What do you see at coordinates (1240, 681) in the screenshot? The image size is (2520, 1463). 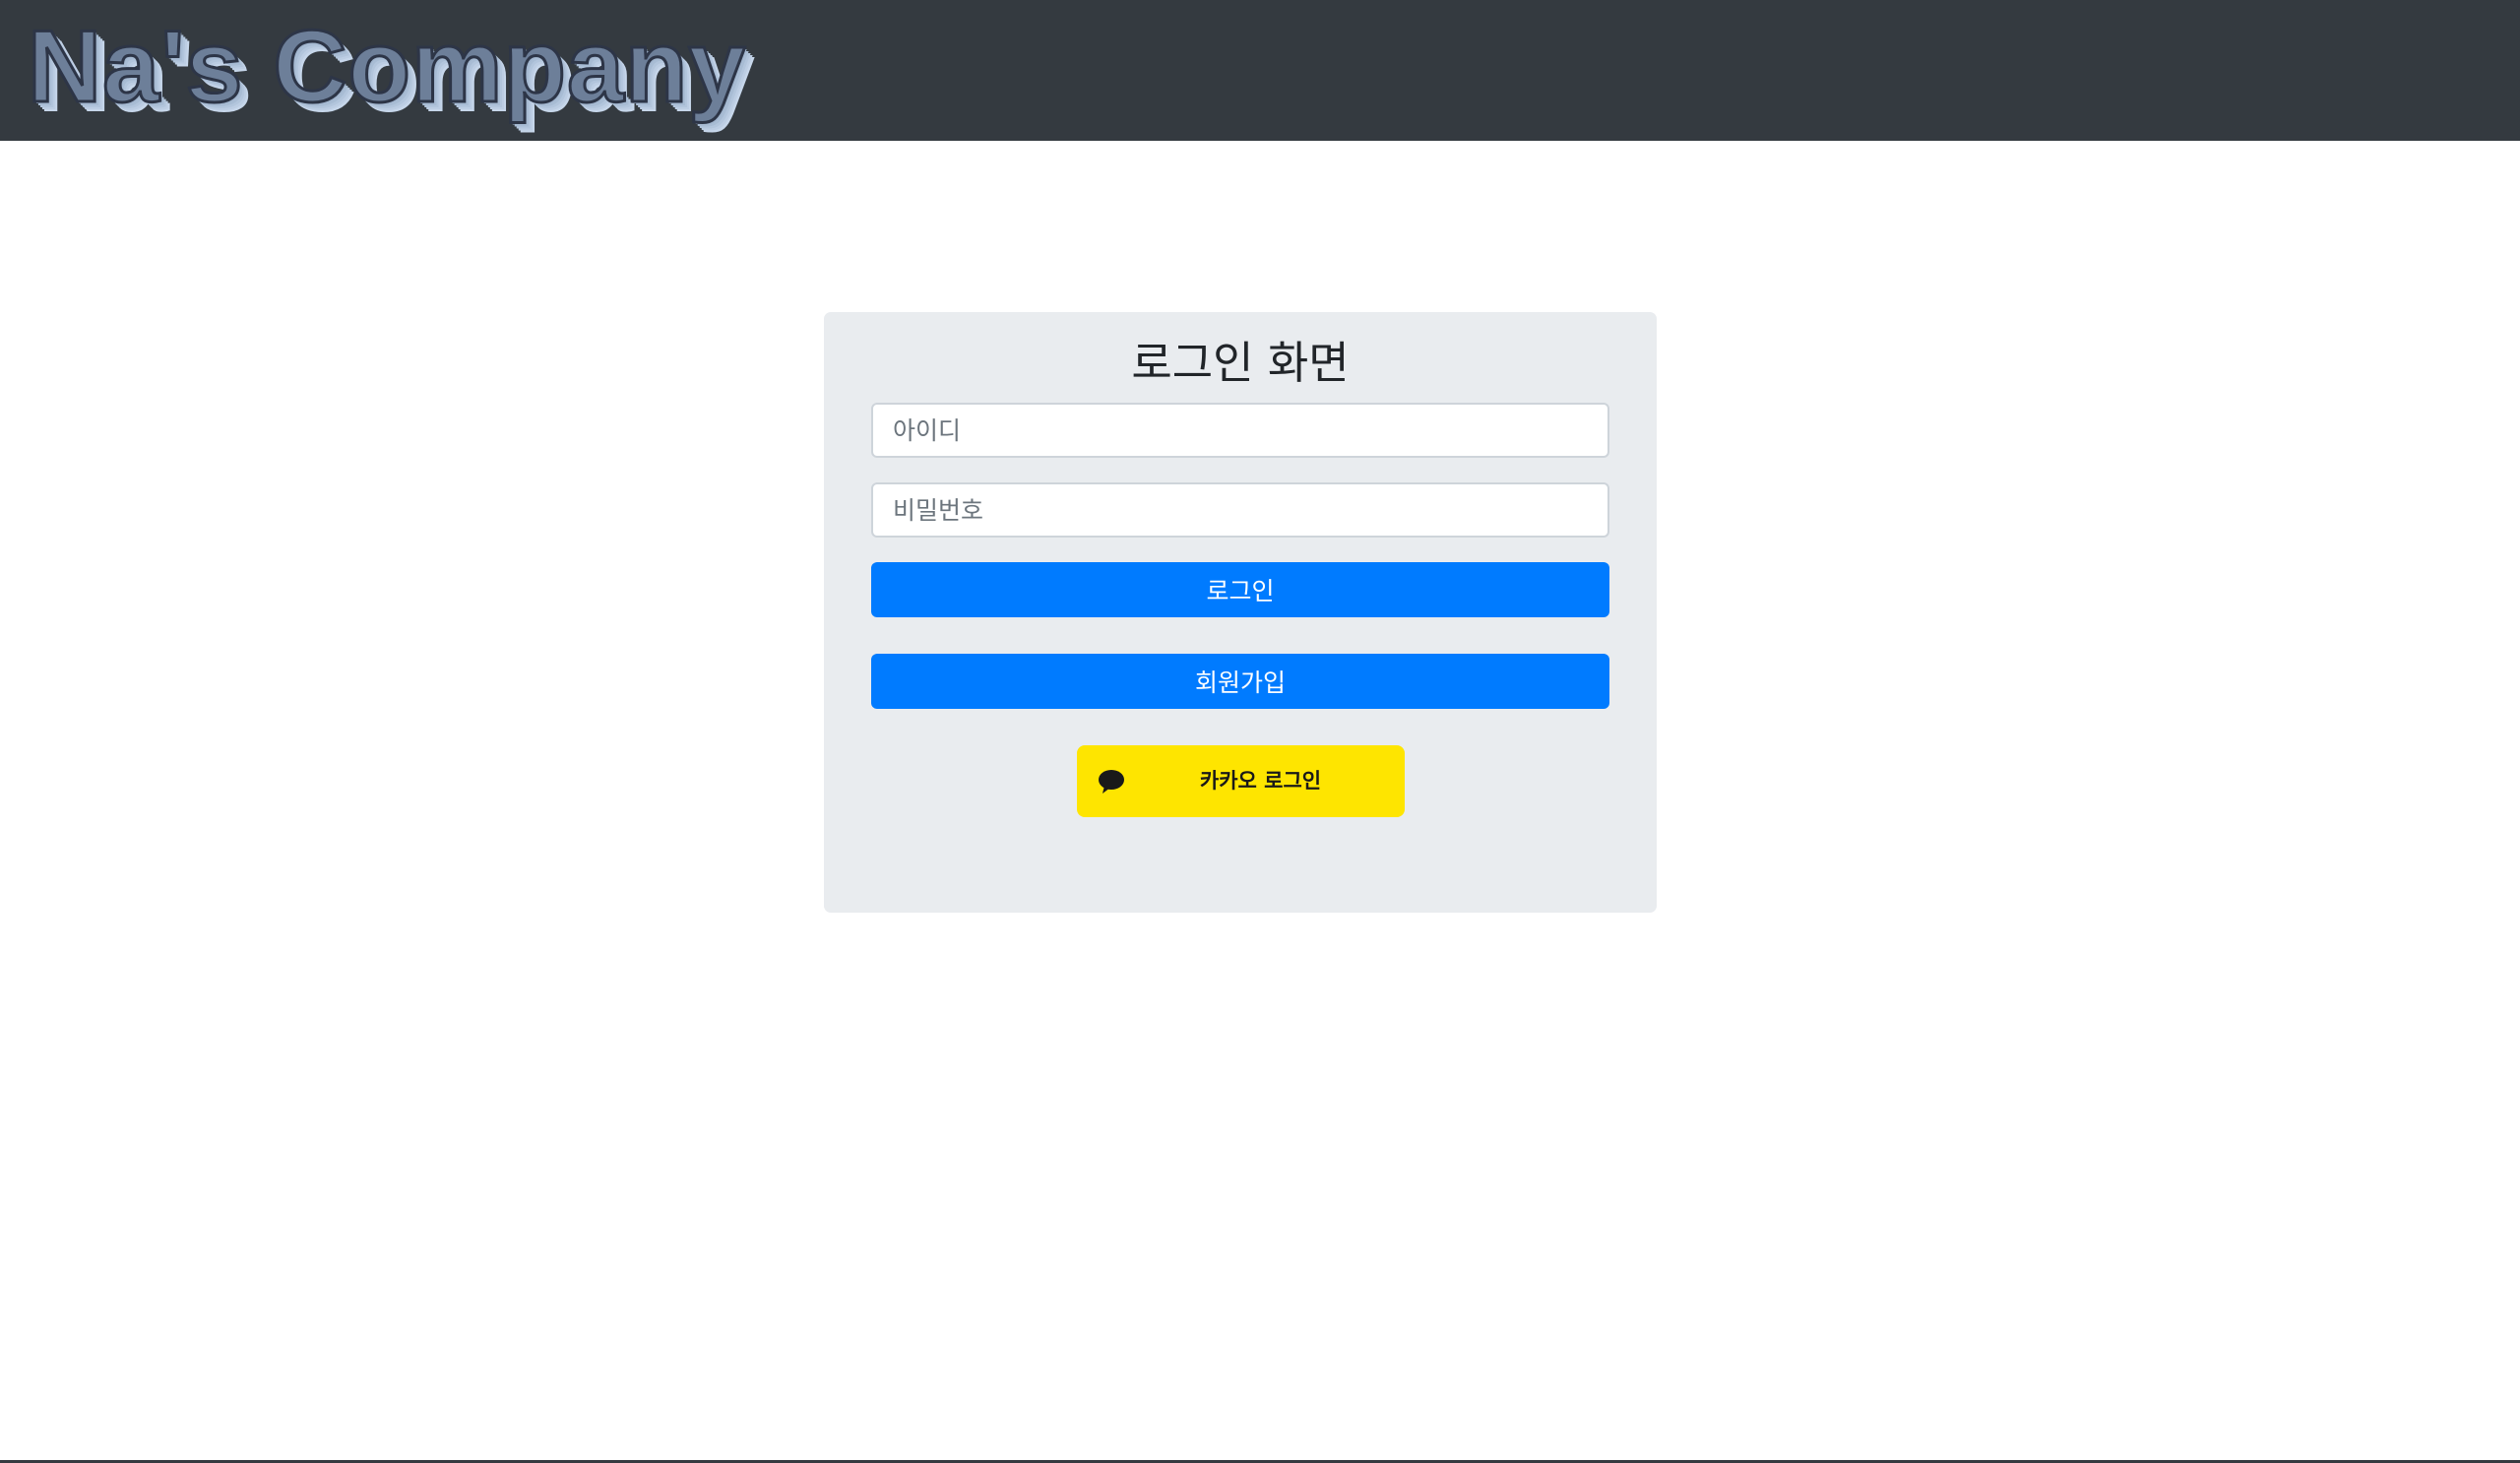 I see `signup-button: 회원가입` at bounding box center [1240, 681].